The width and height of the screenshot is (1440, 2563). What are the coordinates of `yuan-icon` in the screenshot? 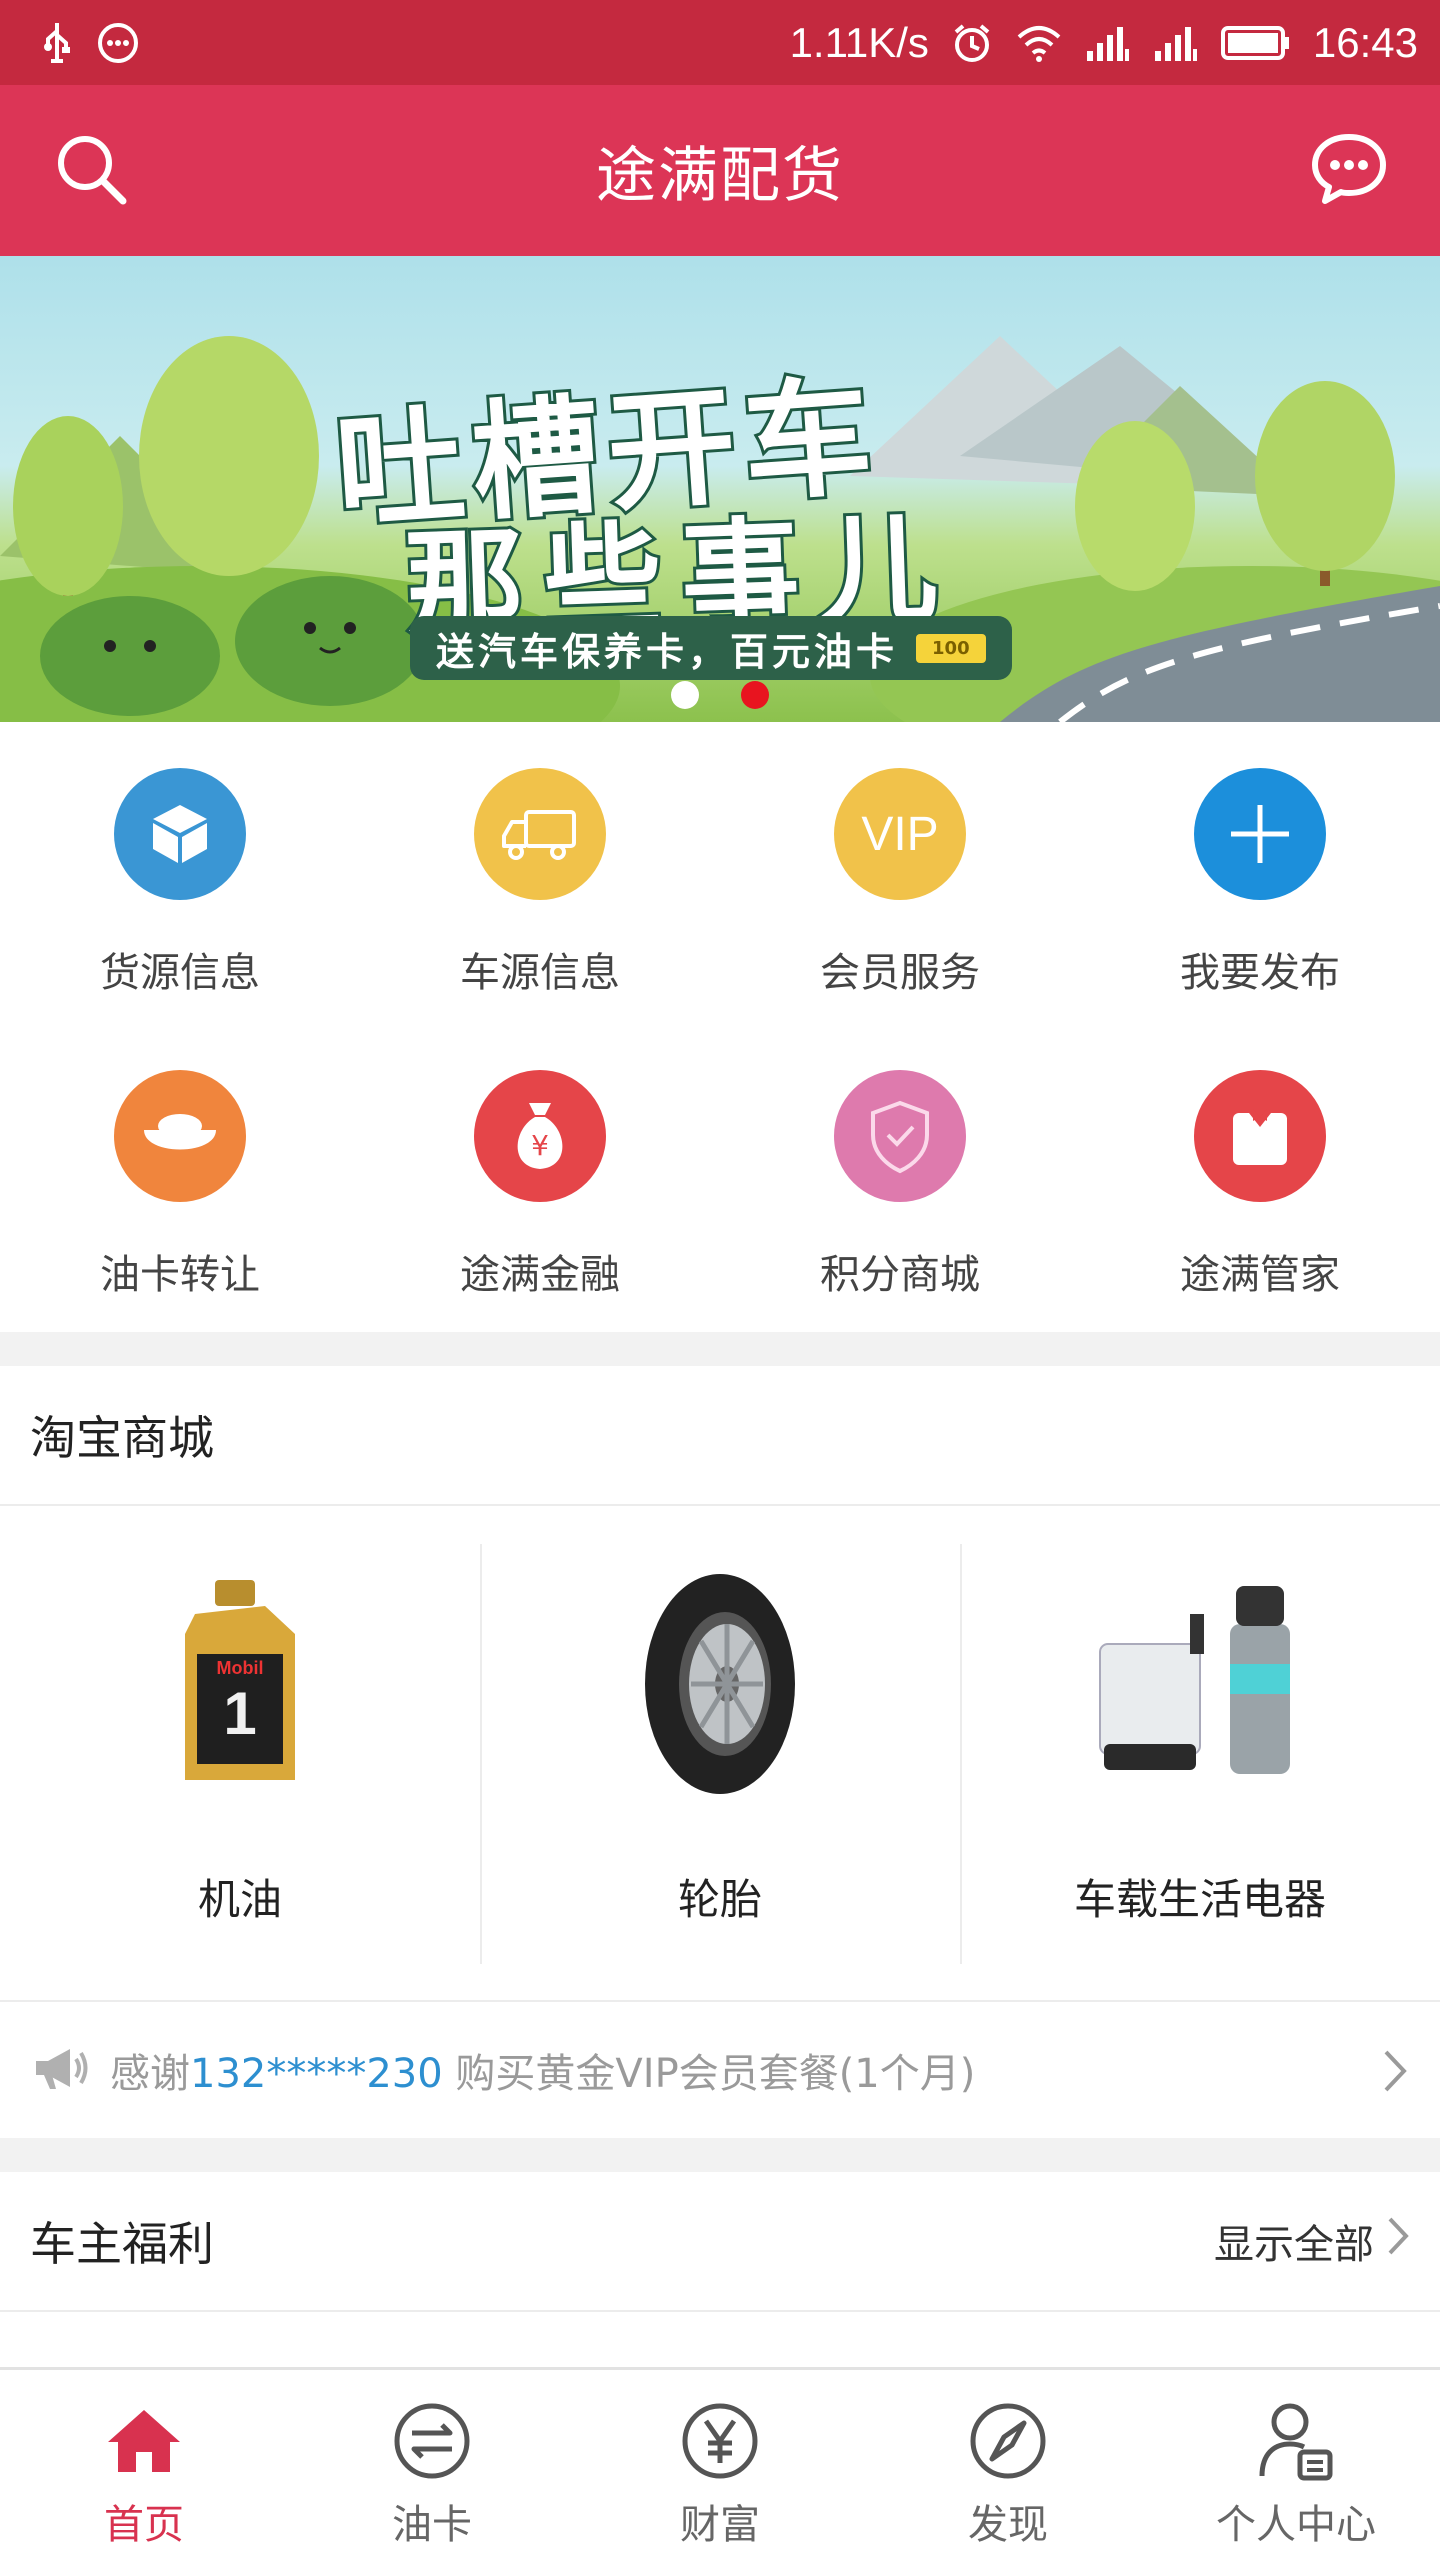 It's located at (720, 2441).